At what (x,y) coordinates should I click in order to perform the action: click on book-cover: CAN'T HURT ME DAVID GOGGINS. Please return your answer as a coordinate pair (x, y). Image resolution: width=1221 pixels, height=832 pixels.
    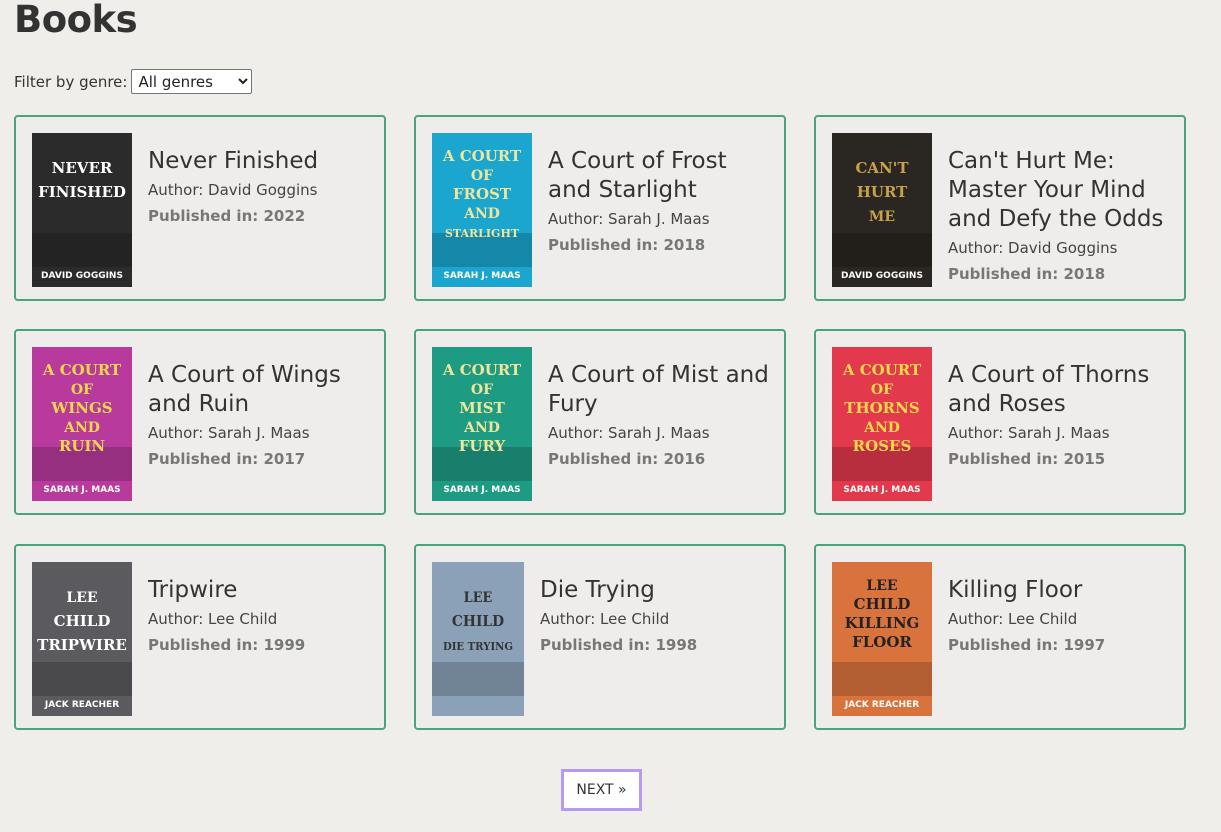
    Looking at the image, I should click on (882, 210).